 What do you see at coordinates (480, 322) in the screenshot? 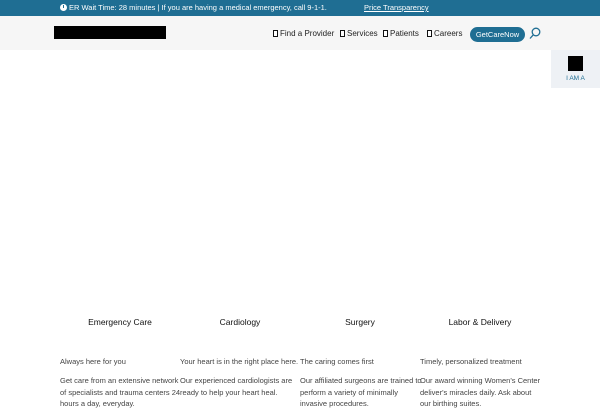
I see `service-title: Labor & Delivery` at bounding box center [480, 322].